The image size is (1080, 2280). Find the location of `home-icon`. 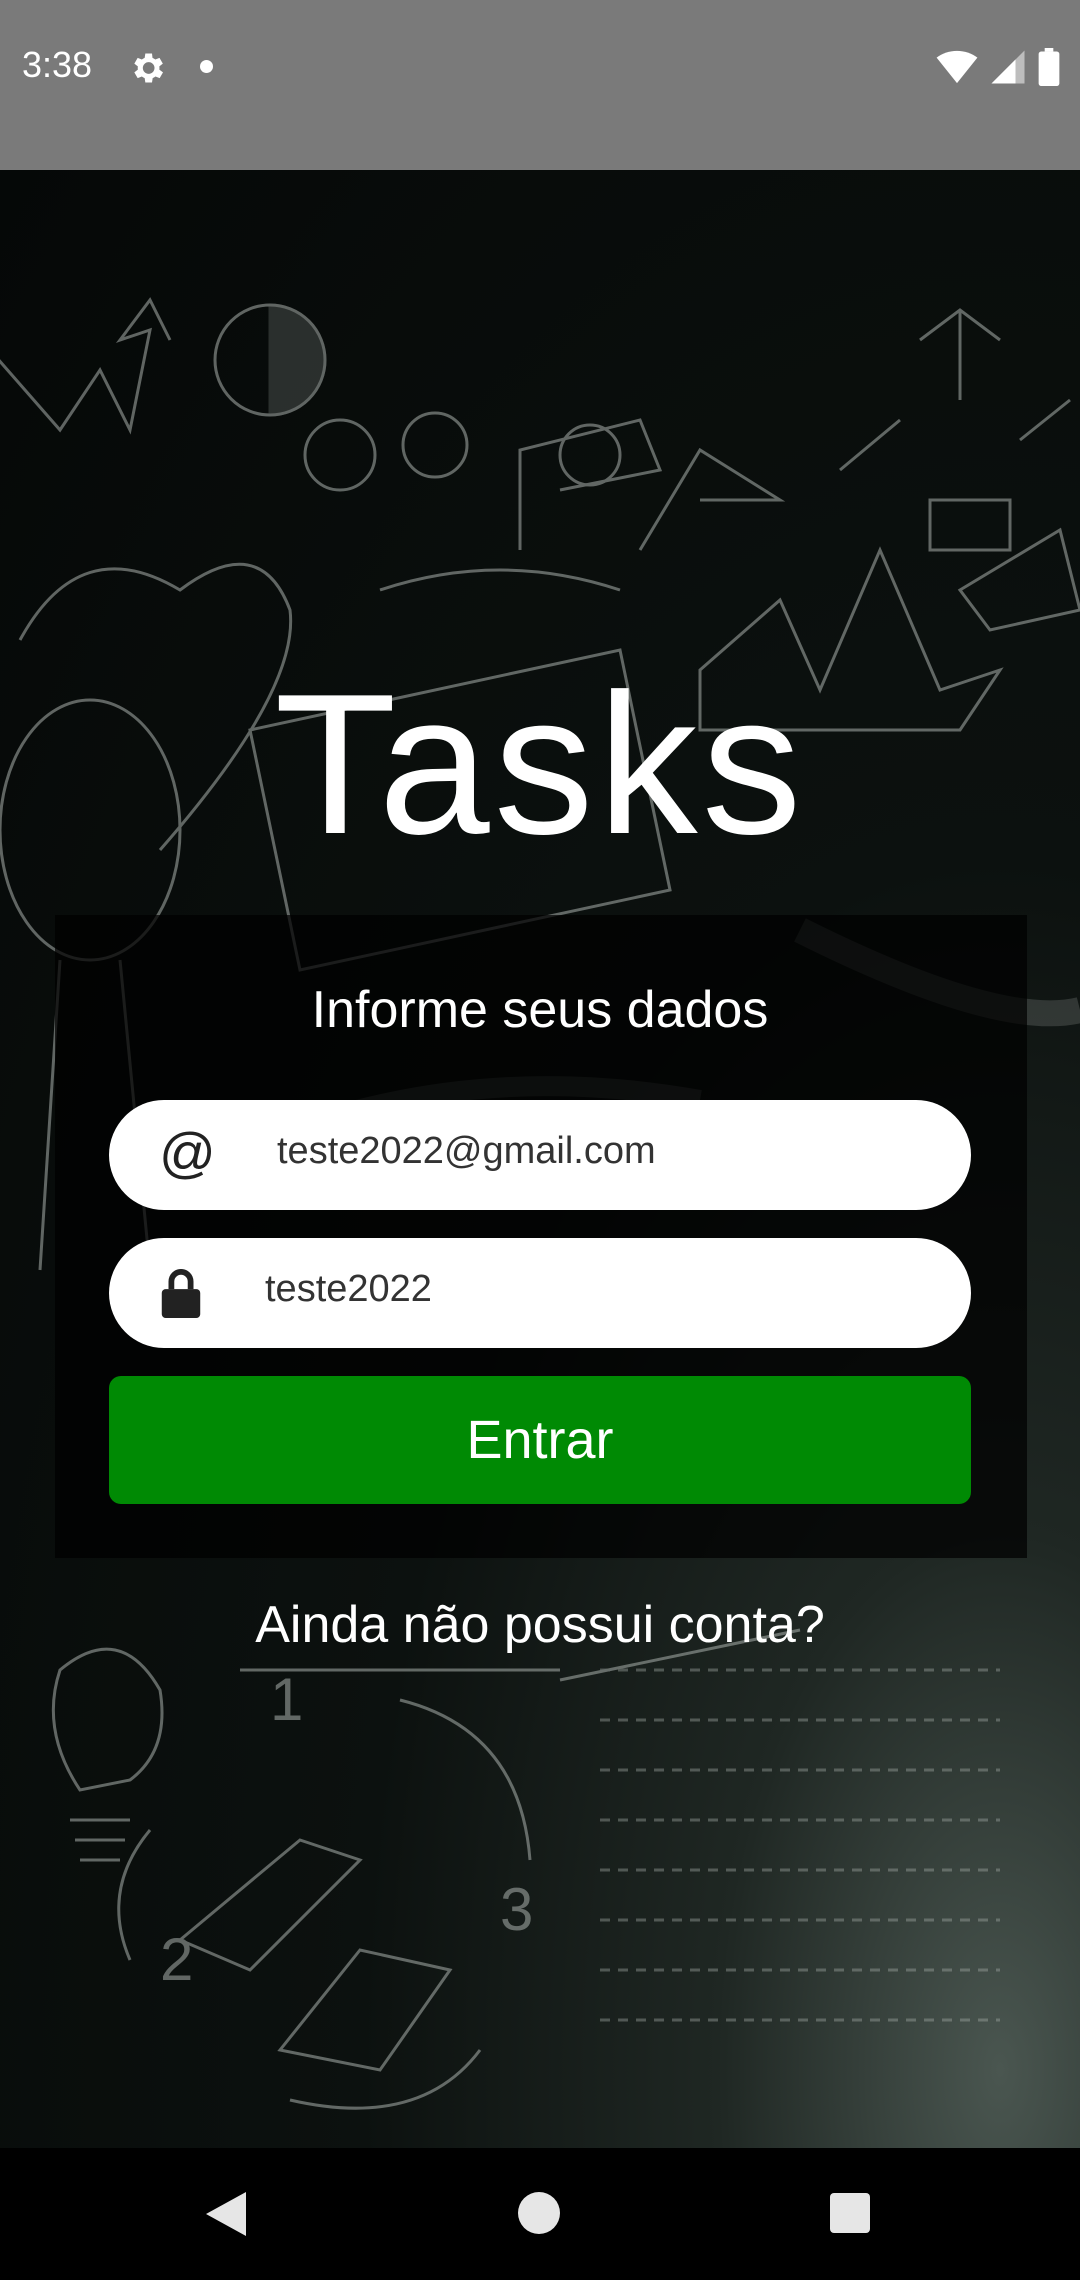

home-icon is located at coordinates (539, 2213).